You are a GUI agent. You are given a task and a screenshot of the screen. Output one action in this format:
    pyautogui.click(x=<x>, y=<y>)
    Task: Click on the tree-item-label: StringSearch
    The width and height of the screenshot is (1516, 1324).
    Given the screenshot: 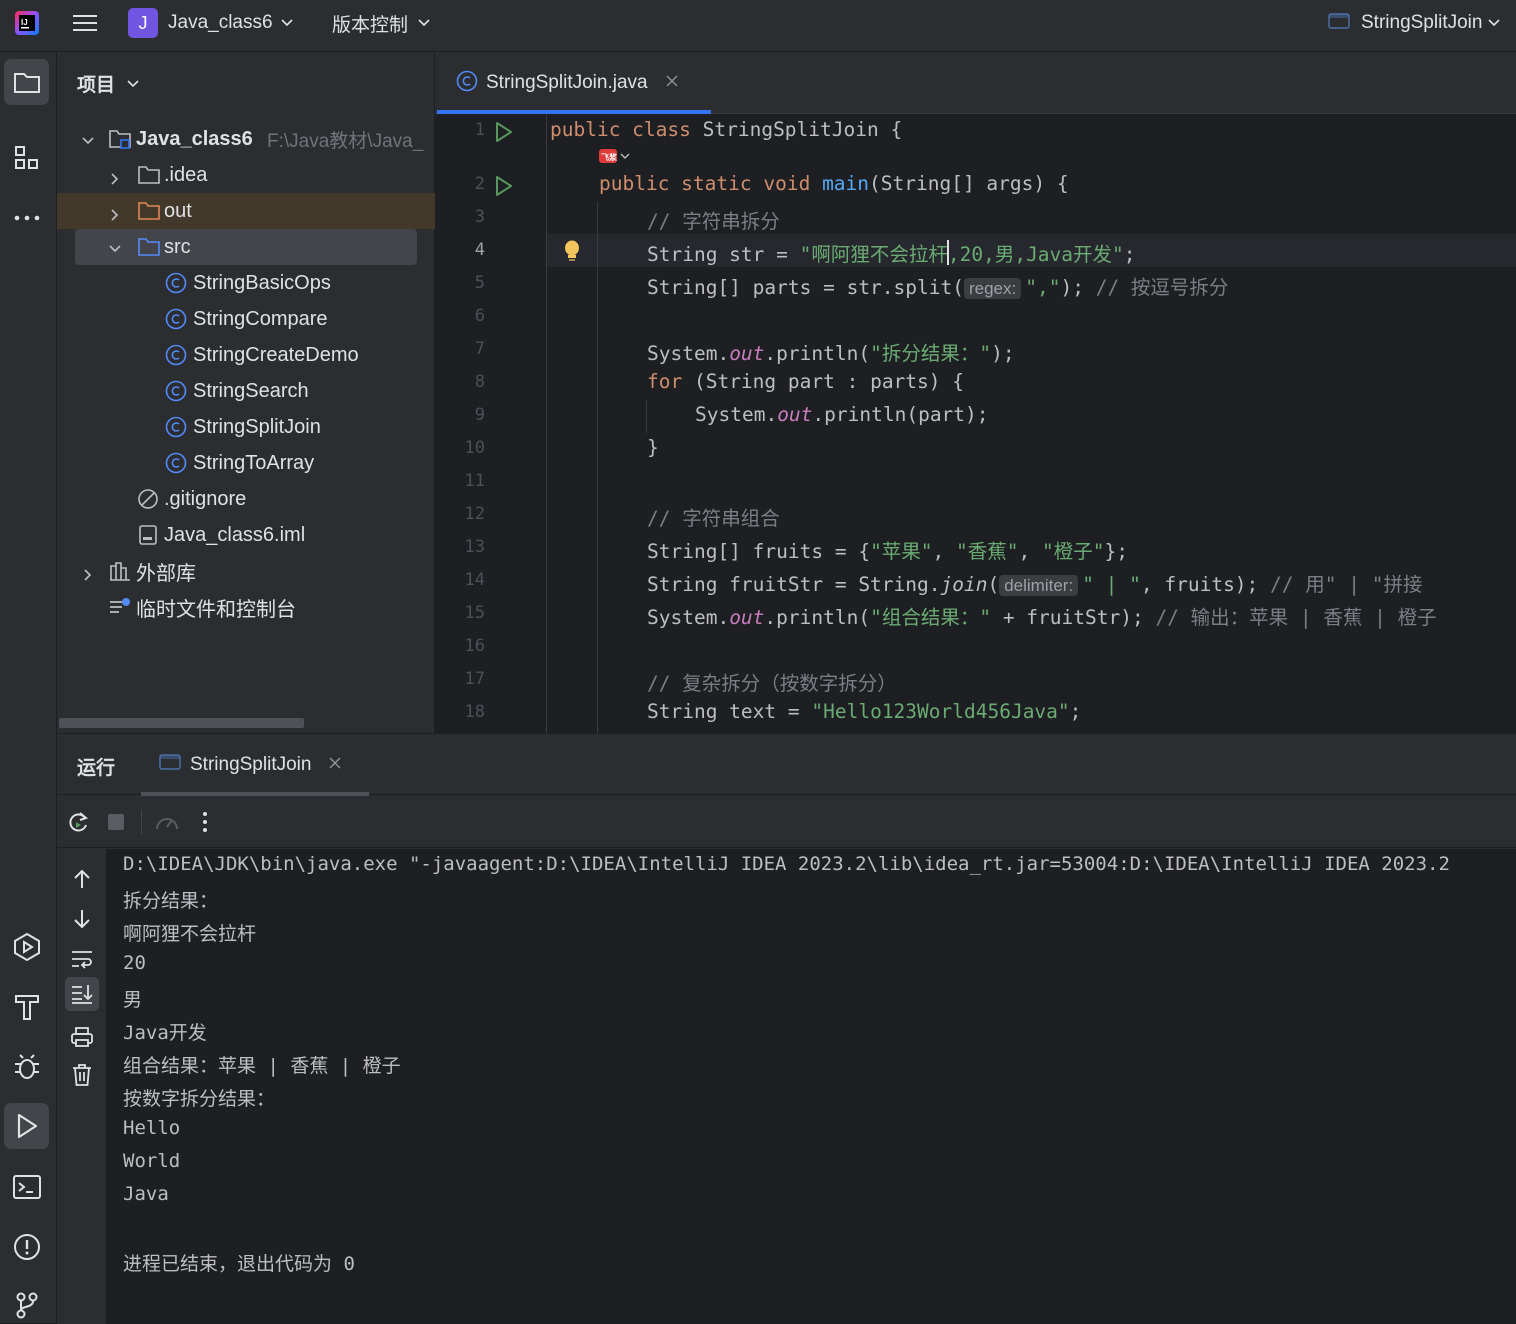 What is the action you would take?
    pyautogui.click(x=251, y=390)
    